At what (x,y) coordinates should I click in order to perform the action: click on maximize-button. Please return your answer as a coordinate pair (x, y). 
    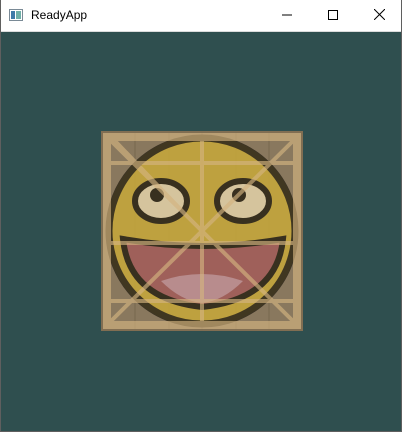
    Looking at the image, I should click on (333, 15).